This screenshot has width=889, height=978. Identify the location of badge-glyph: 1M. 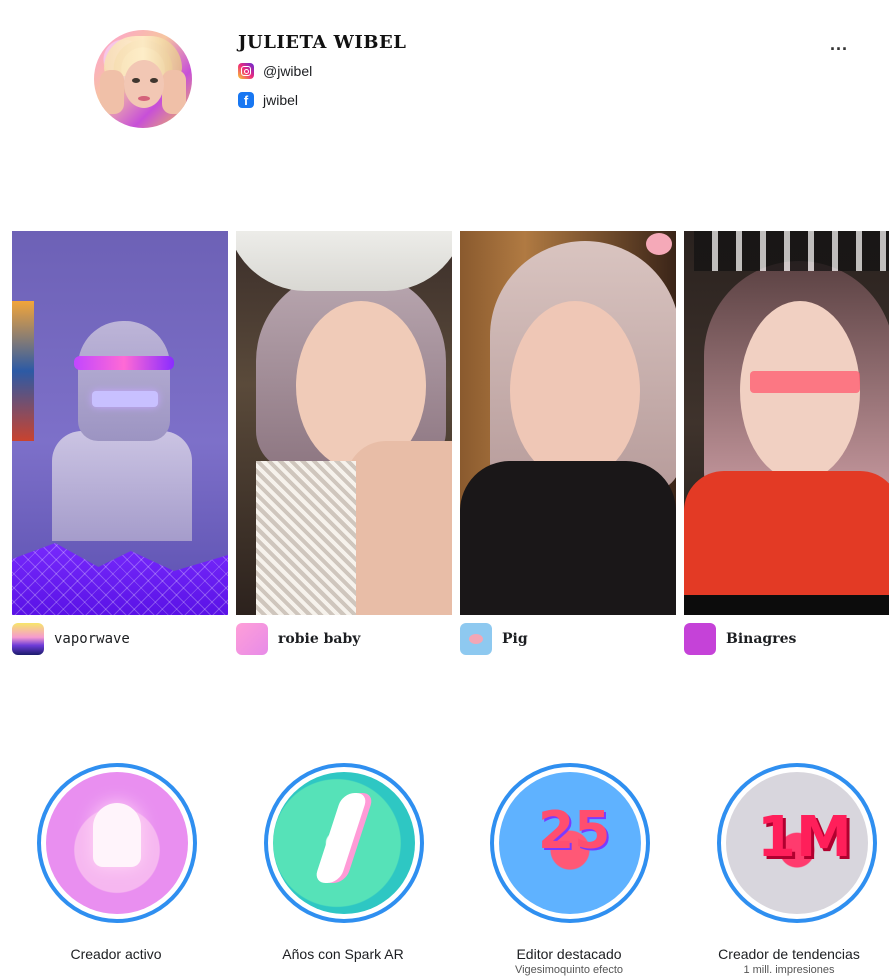
(804, 837).